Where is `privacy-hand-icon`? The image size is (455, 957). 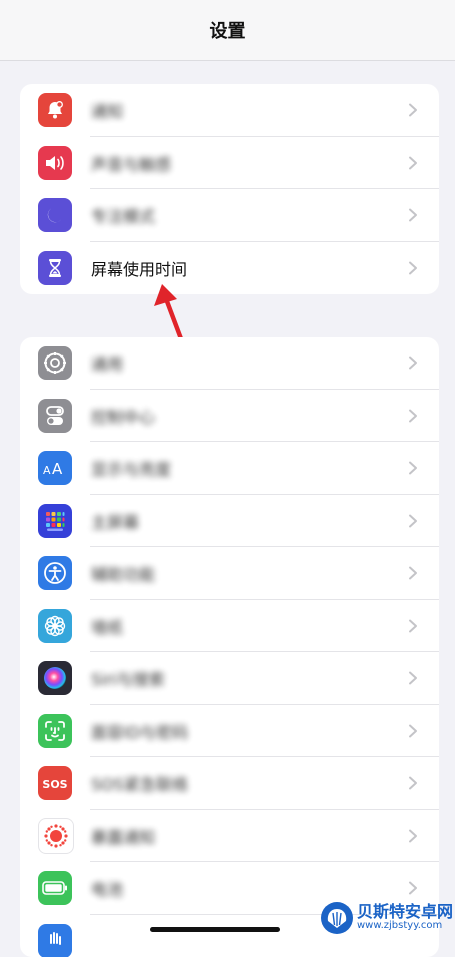
privacy-hand-icon is located at coordinates (55, 940).